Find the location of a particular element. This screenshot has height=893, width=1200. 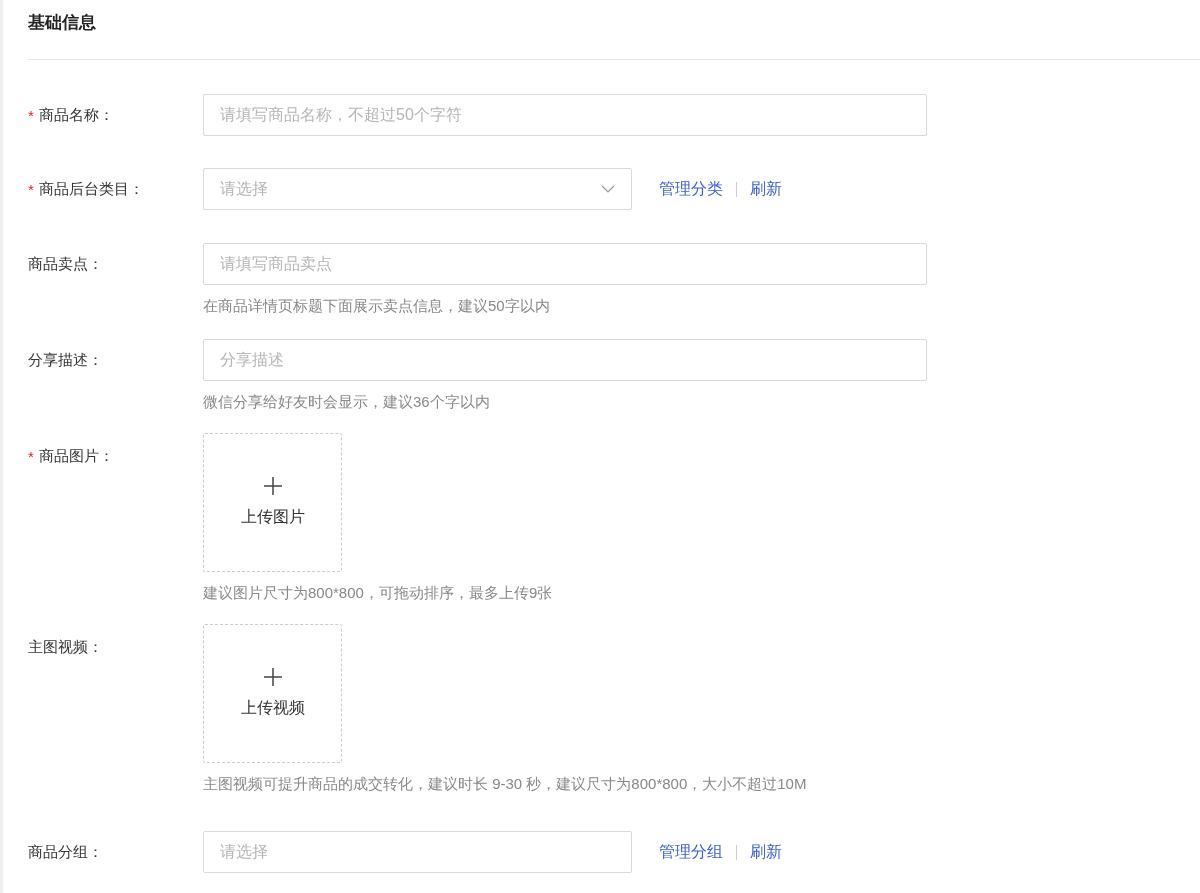

upload-button: 上传图片 is located at coordinates (272, 502).